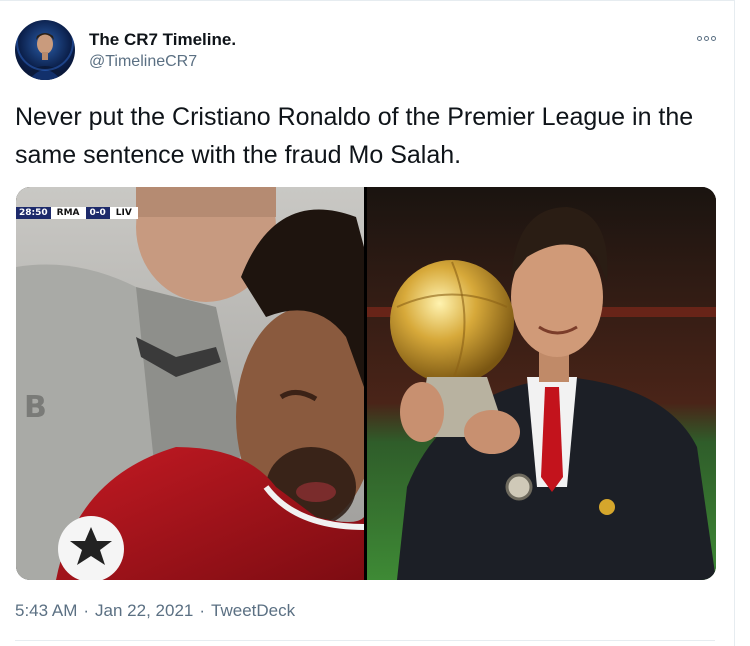 The height and width of the screenshot is (646, 750). I want to click on frame-top-border, so click(367, 0).